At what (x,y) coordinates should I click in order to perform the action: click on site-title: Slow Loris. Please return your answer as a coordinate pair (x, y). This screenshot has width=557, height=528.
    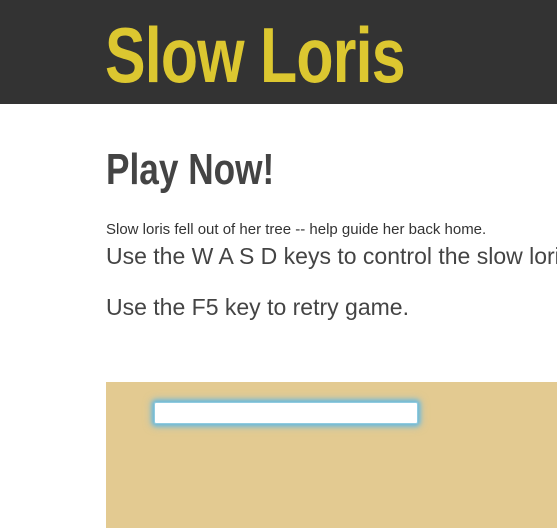
    Looking at the image, I should click on (255, 55).